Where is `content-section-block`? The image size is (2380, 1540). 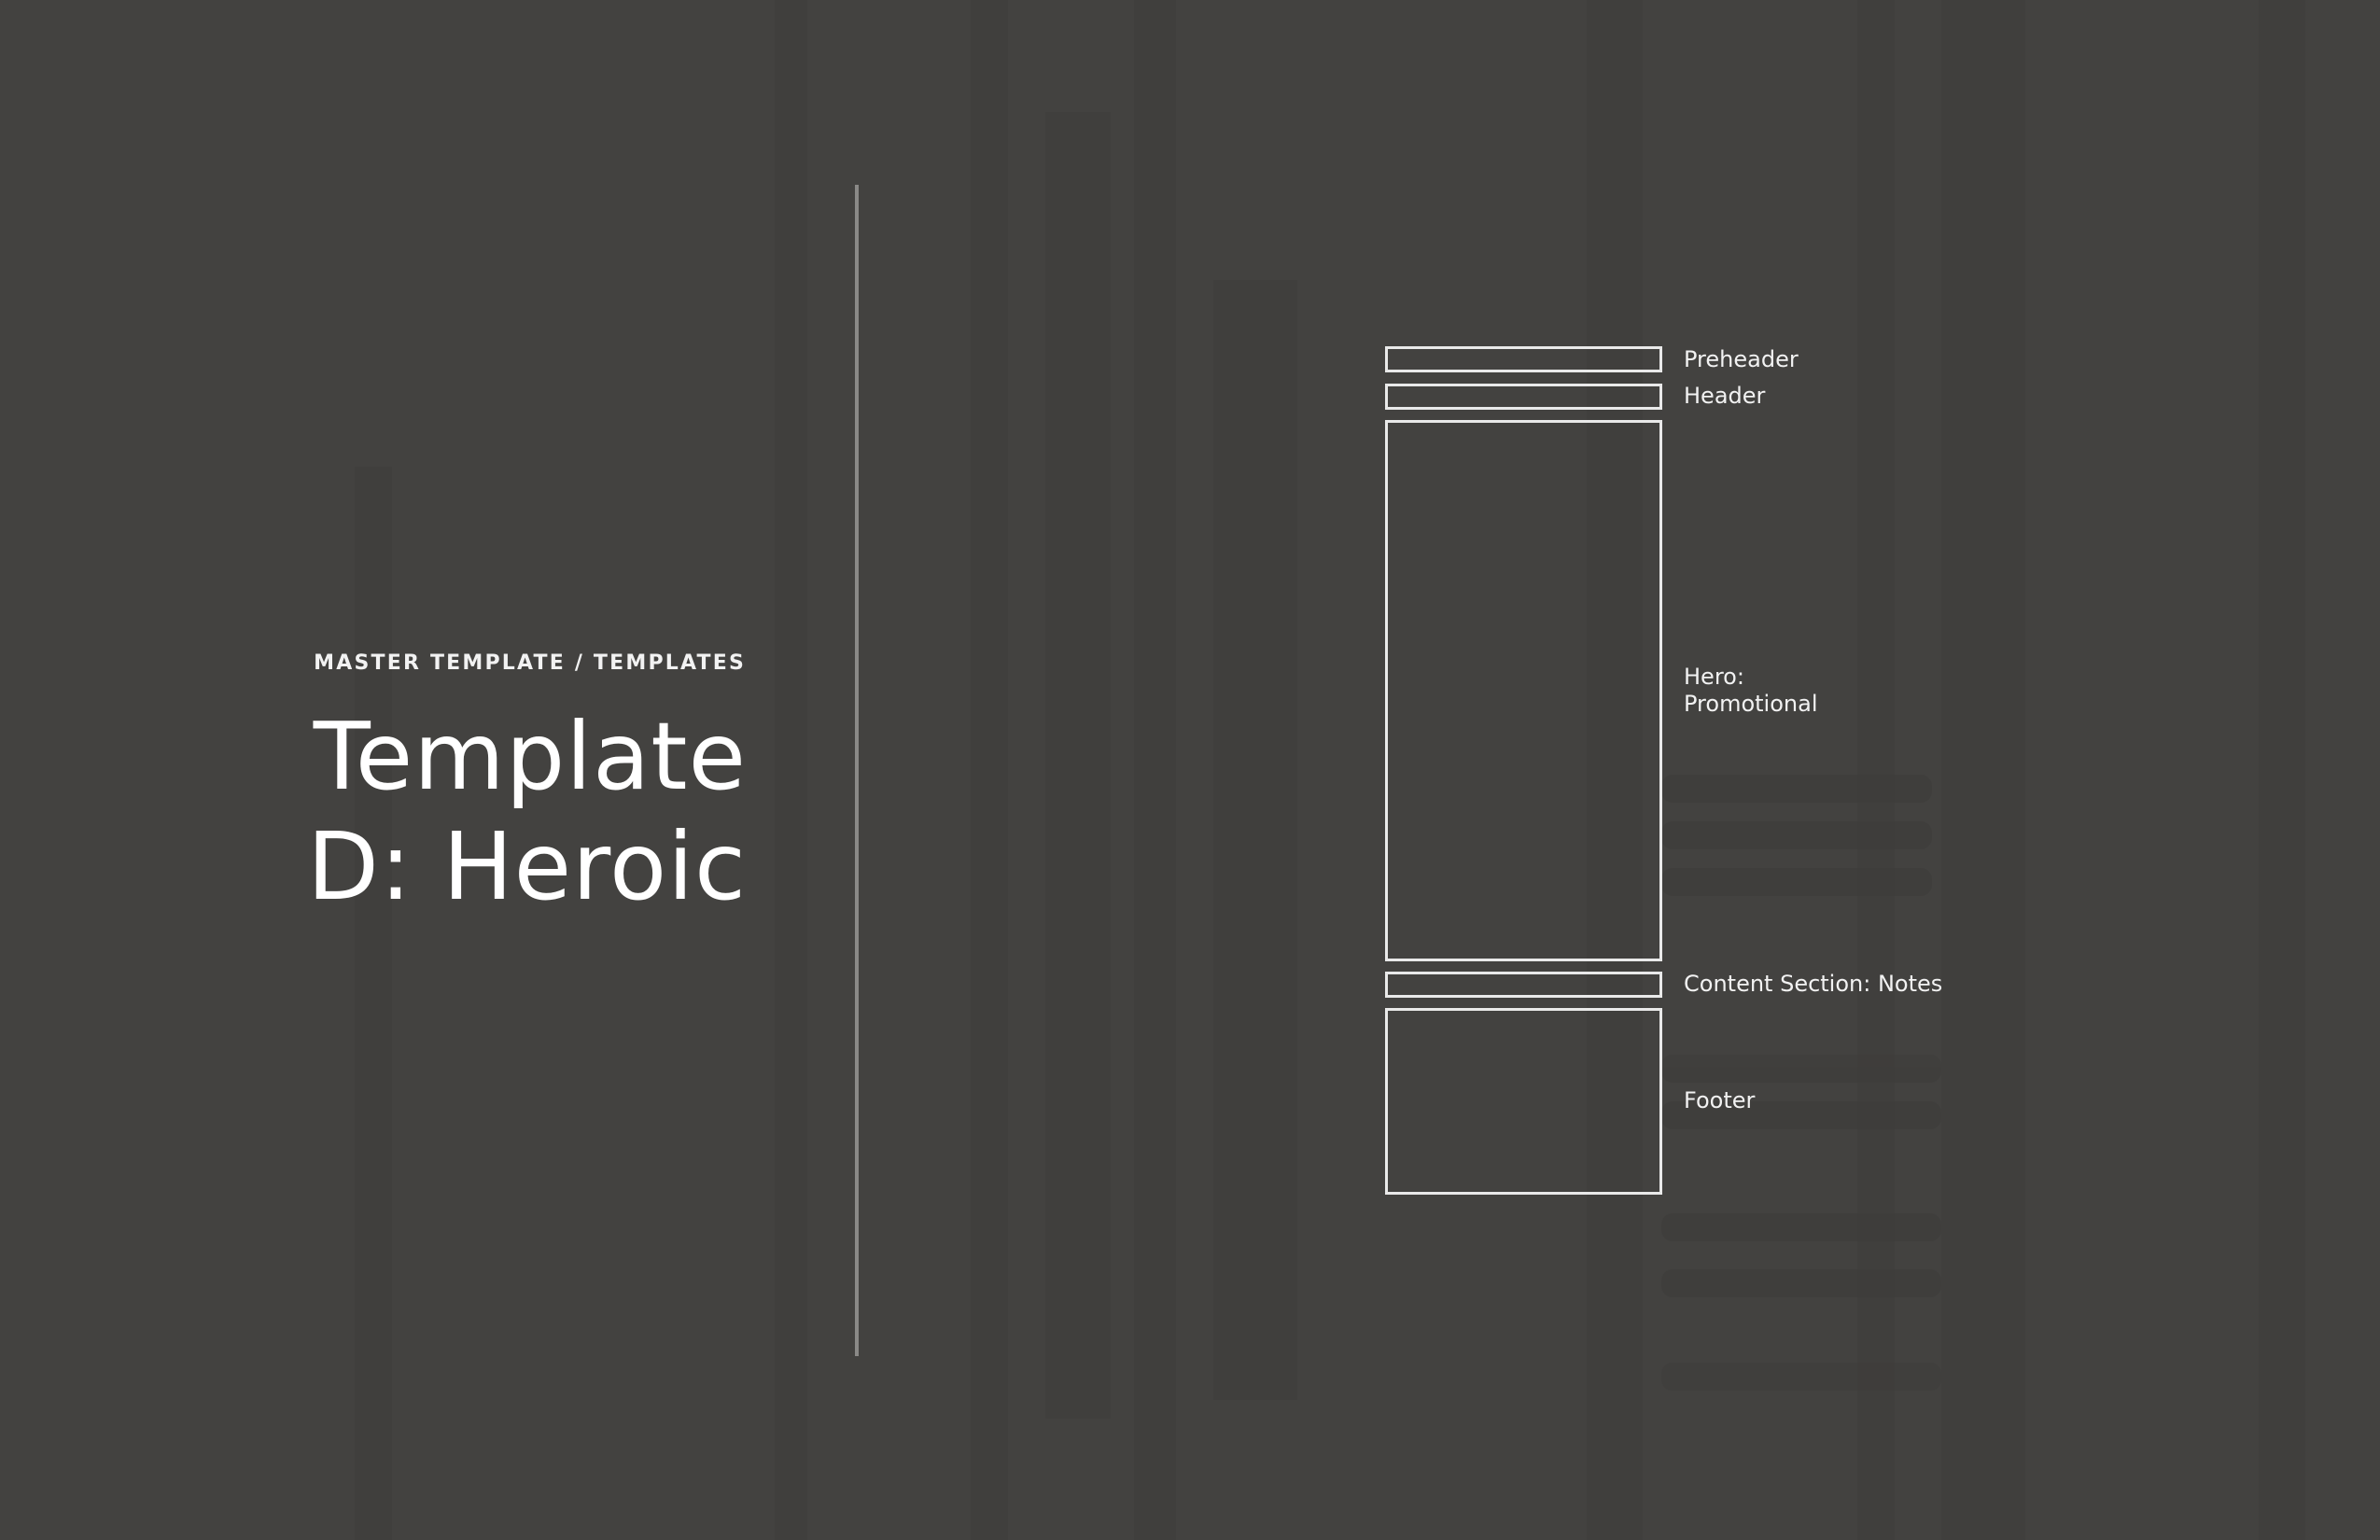 content-section-block is located at coordinates (1523, 985).